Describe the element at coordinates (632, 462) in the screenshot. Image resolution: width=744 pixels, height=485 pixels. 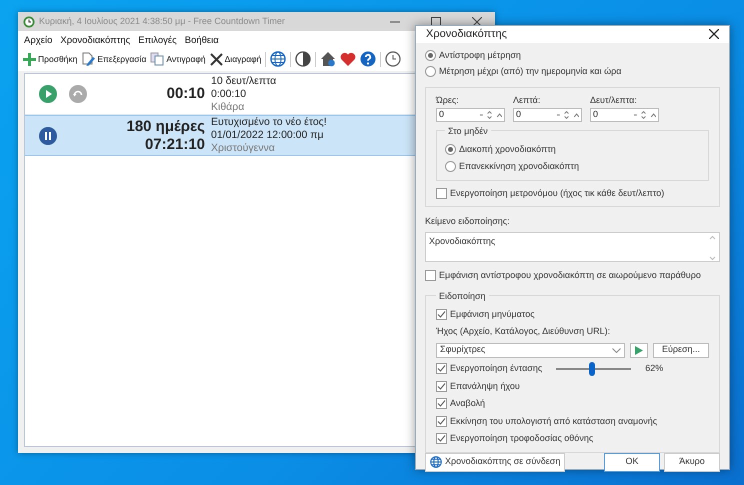
I see `ok-button: OK` at that location.